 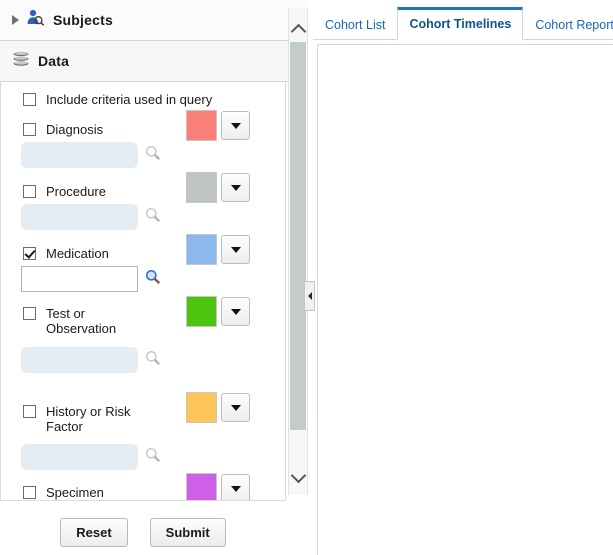 What do you see at coordinates (298, 236) in the screenshot?
I see `scrollbar-thumb` at bounding box center [298, 236].